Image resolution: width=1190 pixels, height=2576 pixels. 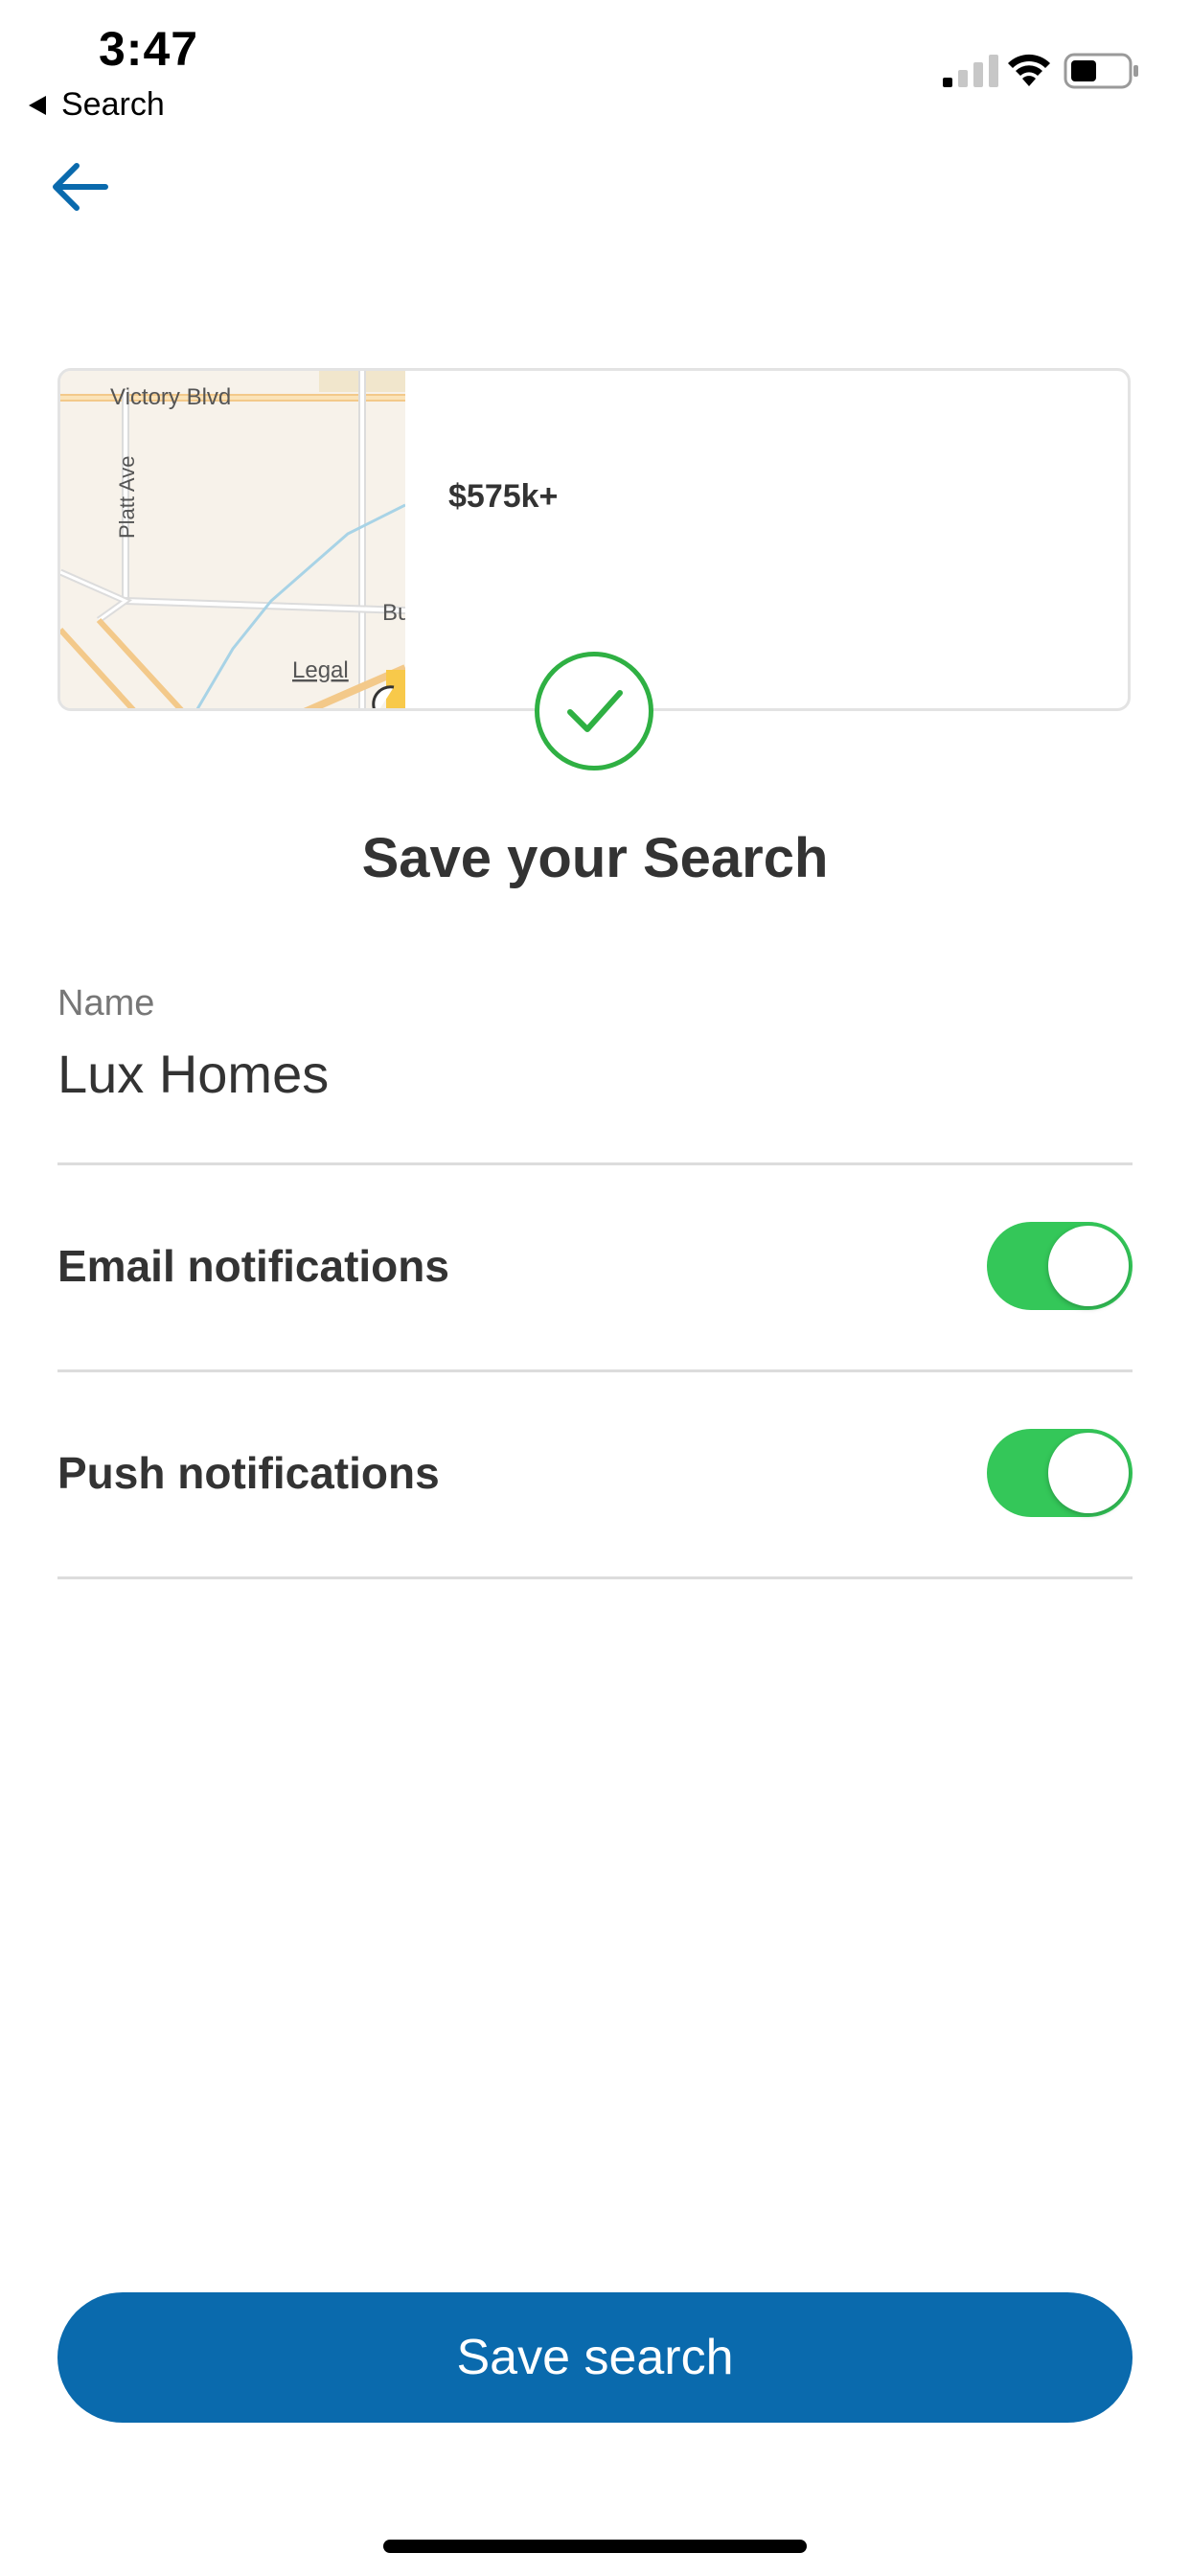 What do you see at coordinates (1101, 71) in the screenshot?
I see `battery-icon` at bounding box center [1101, 71].